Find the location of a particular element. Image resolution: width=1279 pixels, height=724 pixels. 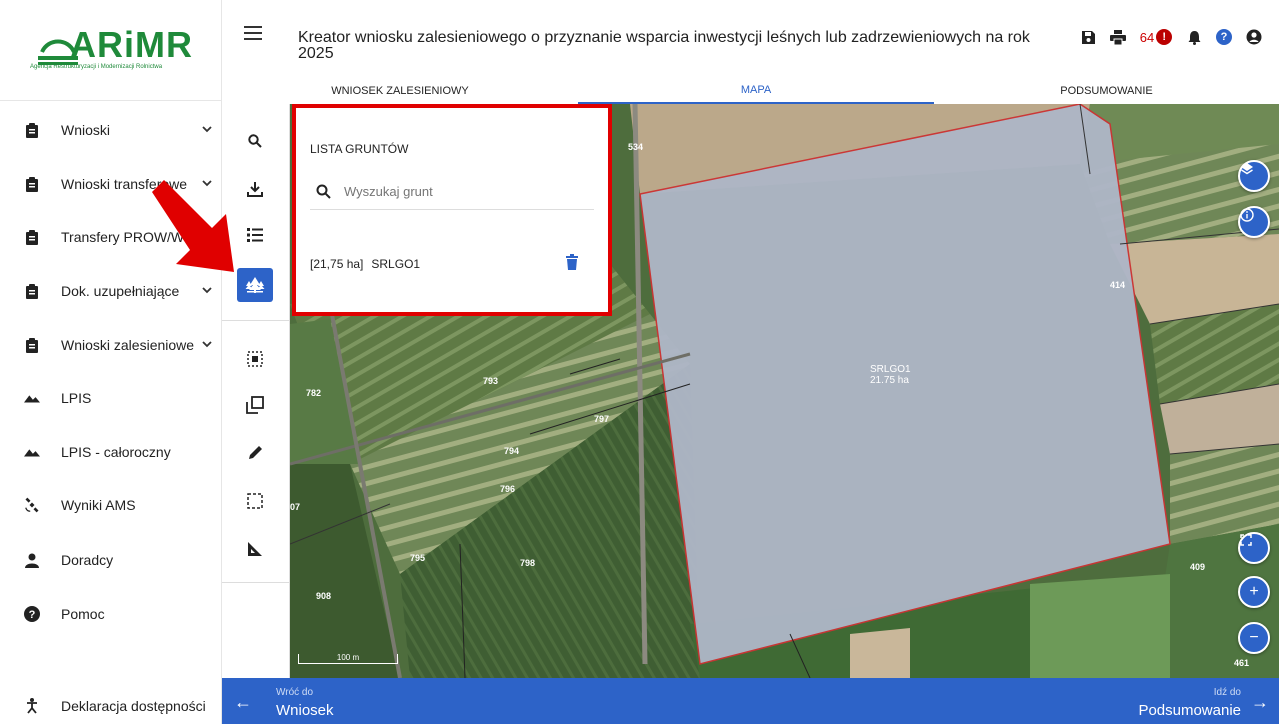

fullscreen-button is located at coordinates (1254, 548).